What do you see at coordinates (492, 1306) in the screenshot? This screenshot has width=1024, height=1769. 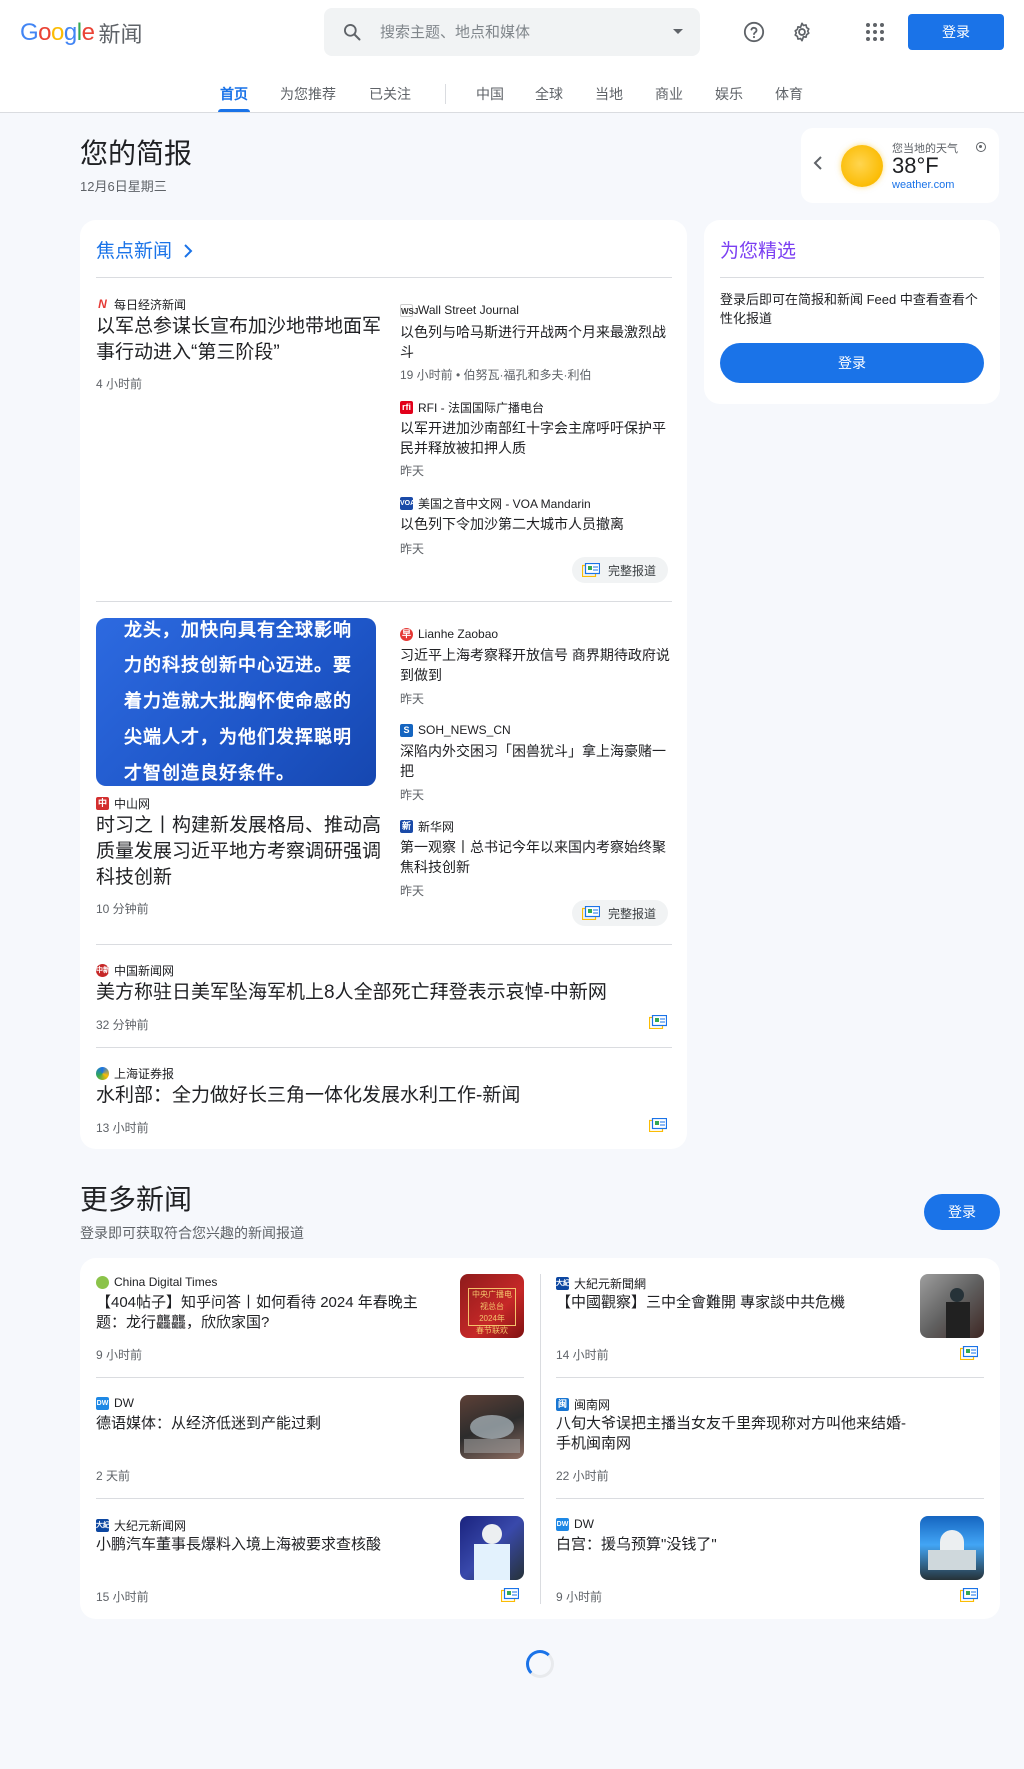 I see `article-thumbnail: 中央广播电视总台 2024年 春节联欢` at bounding box center [492, 1306].